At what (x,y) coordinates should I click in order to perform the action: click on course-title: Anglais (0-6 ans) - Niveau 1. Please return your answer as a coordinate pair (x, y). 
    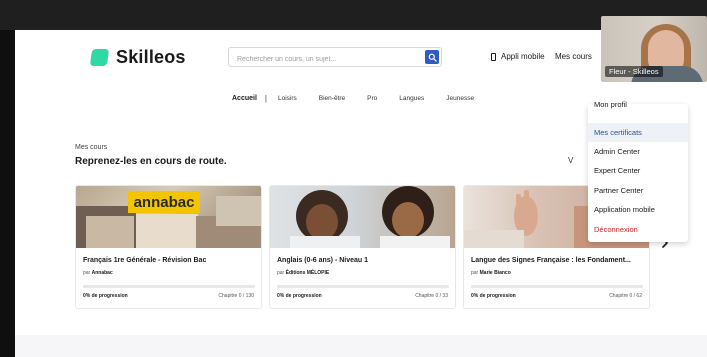
    Looking at the image, I should click on (322, 260).